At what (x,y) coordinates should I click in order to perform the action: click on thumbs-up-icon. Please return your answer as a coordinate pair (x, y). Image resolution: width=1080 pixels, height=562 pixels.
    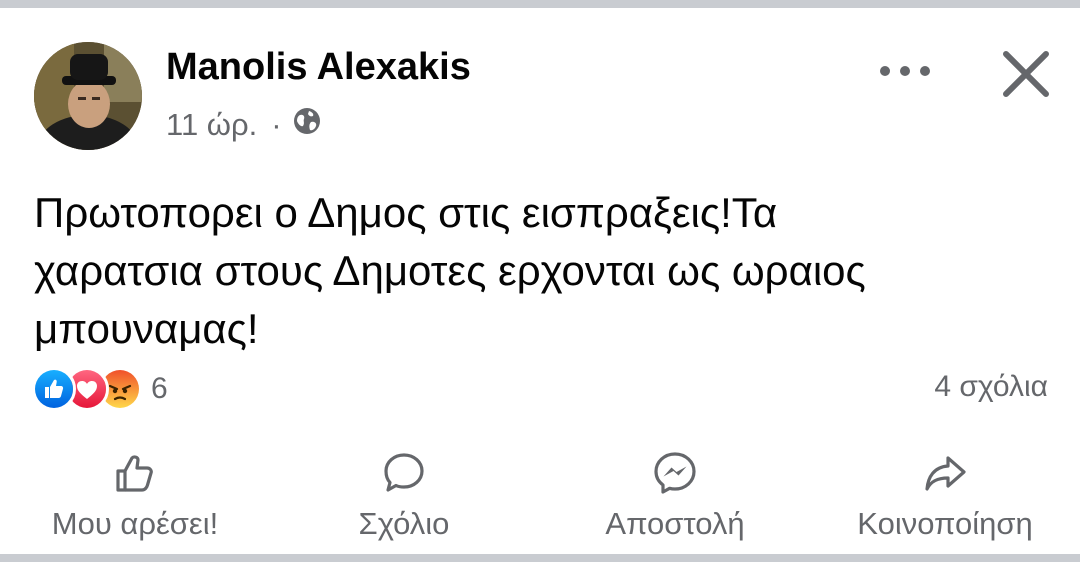
    Looking at the image, I should click on (135, 473).